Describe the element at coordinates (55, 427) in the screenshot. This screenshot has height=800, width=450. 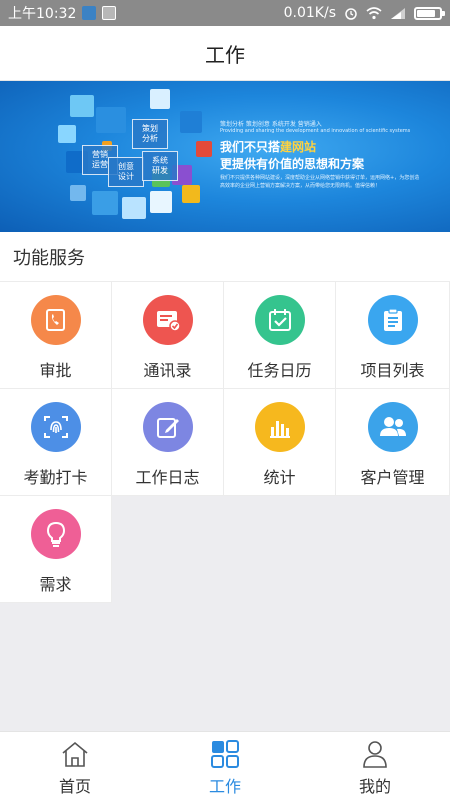
I see `fingerprint-icon` at that location.